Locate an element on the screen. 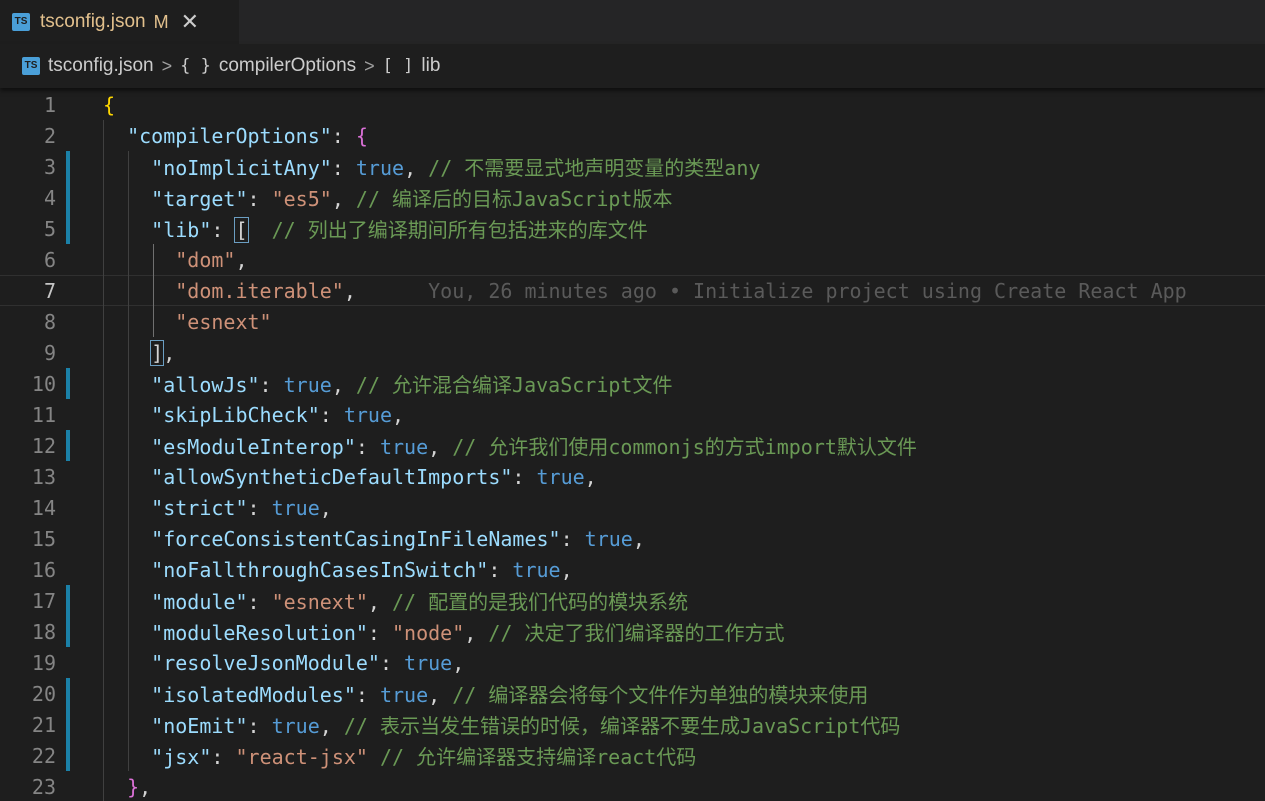  code-line: 2 "compilerOptions": { is located at coordinates (632, 135).